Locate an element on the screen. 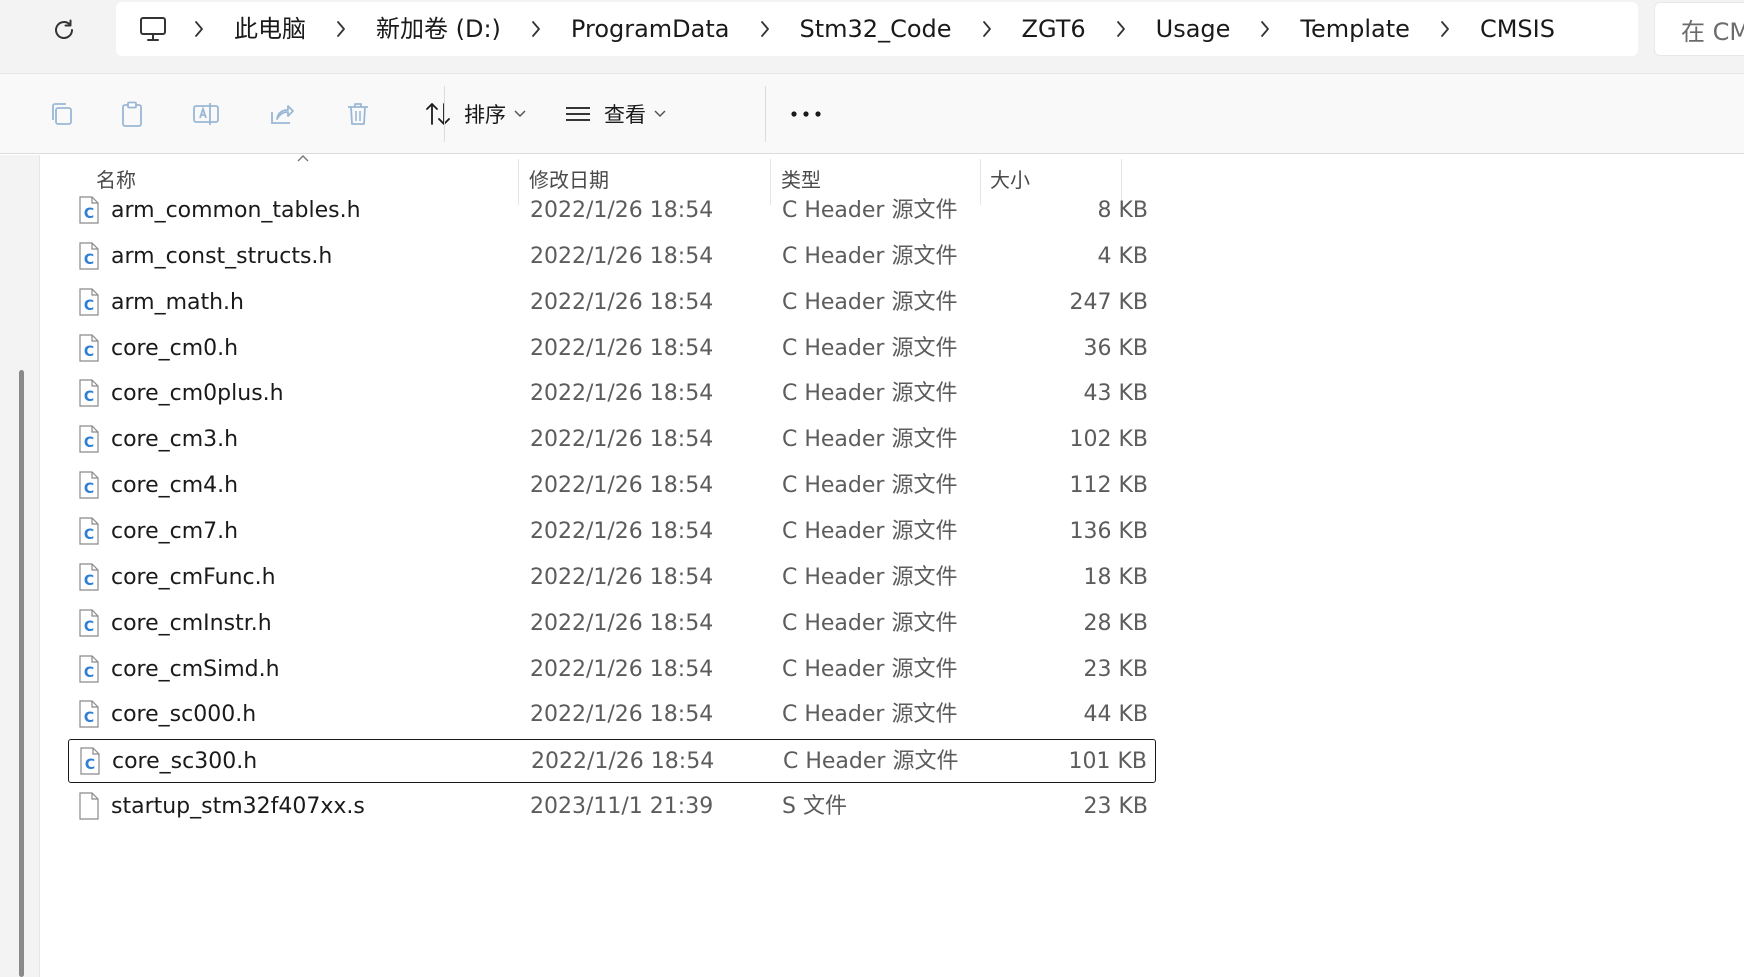 This screenshot has width=1744, height=977. file-name: core_cmInstr.h is located at coordinates (191, 623).